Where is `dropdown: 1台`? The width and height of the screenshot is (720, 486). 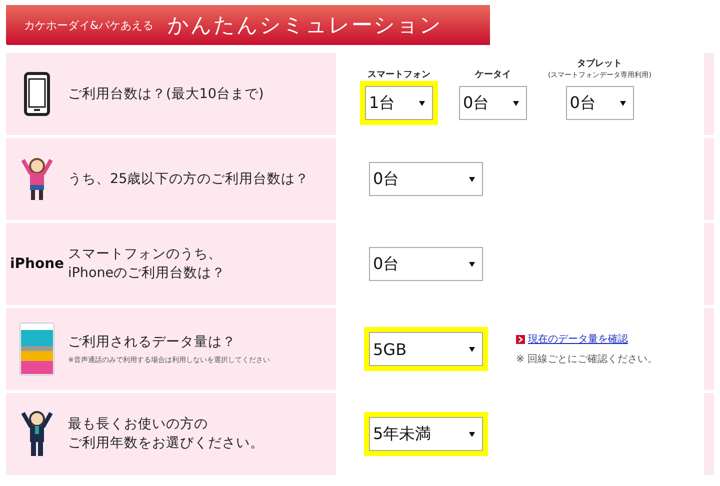
dropdown: 1台 is located at coordinates (399, 103).